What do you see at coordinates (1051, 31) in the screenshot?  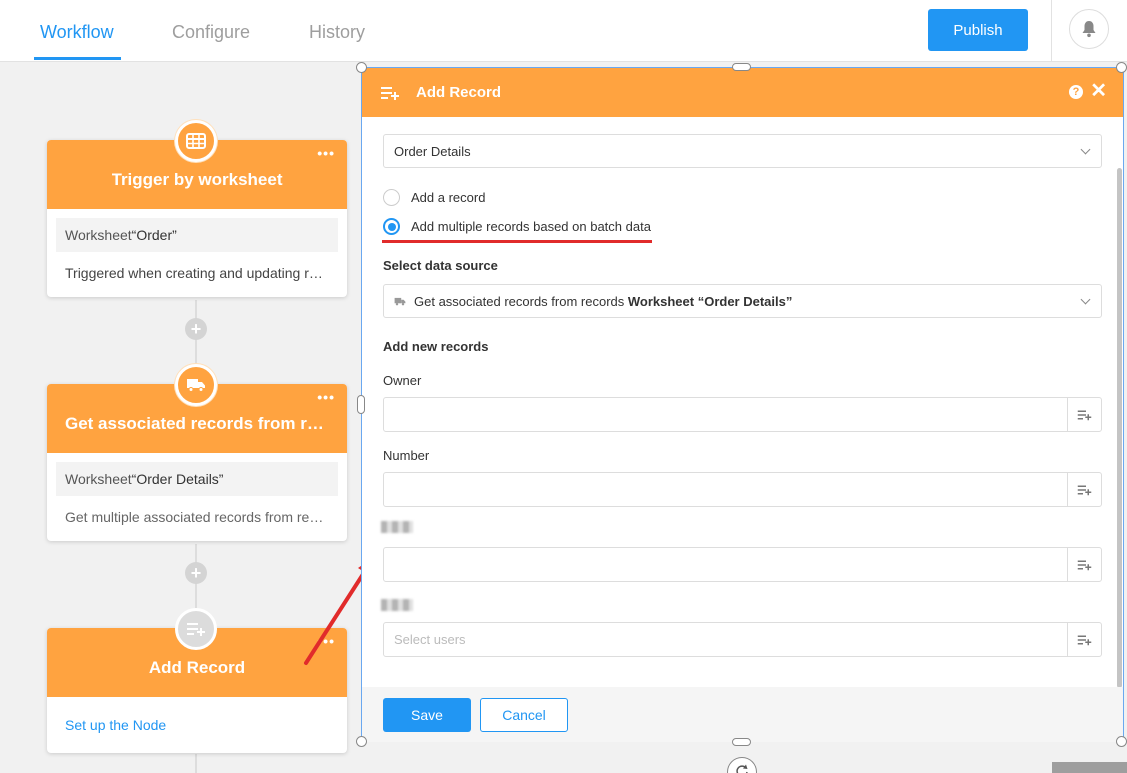 I see `divider` at bounding box center [1051, 31].